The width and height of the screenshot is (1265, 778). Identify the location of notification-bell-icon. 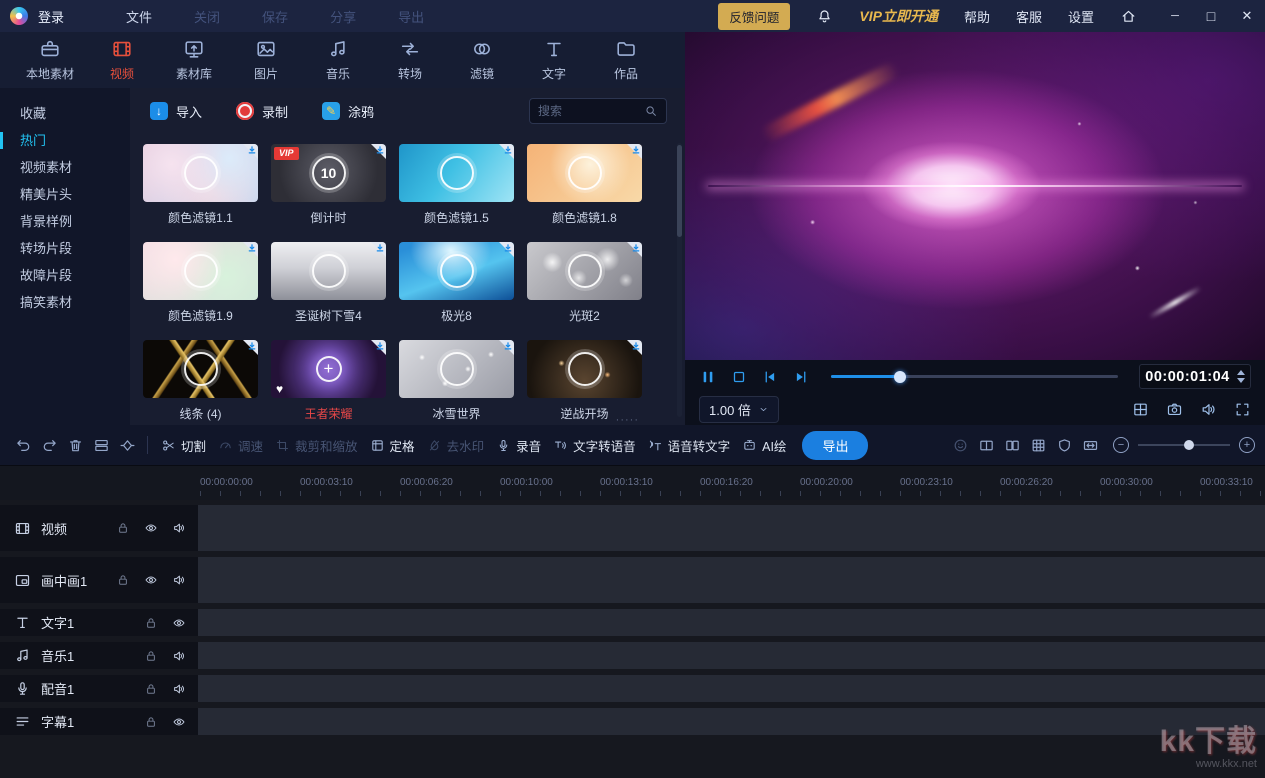
(824, 16).